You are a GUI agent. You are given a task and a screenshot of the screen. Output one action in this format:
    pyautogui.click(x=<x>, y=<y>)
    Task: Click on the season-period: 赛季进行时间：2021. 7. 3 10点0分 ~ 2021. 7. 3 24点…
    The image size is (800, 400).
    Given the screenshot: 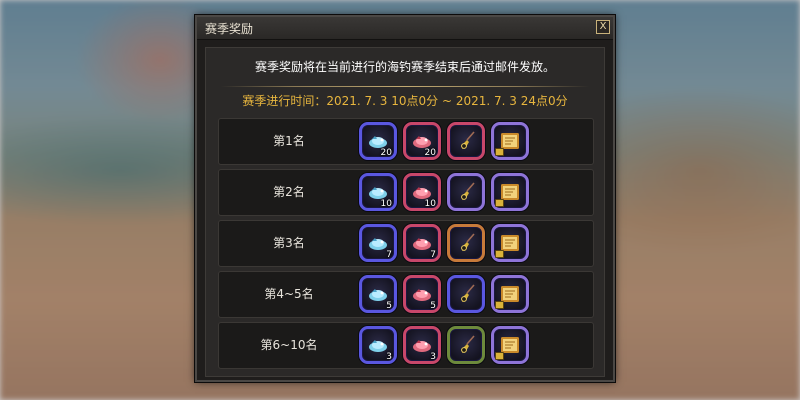 What is the action you would take?
    pyautogui.click(x=405, y=101)
    